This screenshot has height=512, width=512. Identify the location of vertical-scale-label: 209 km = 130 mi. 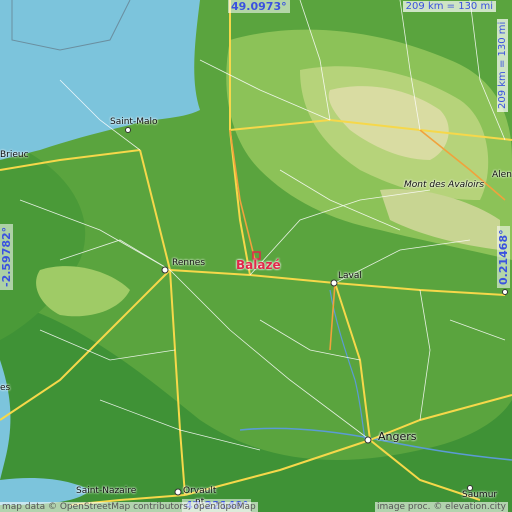
(502, 65).